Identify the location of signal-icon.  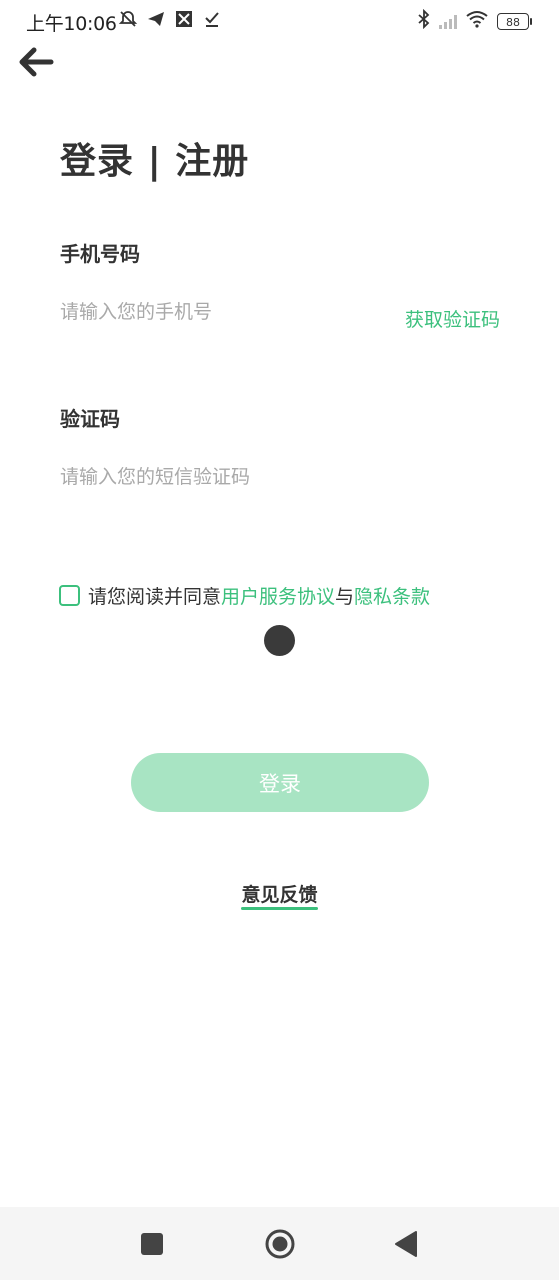
(448, 21).